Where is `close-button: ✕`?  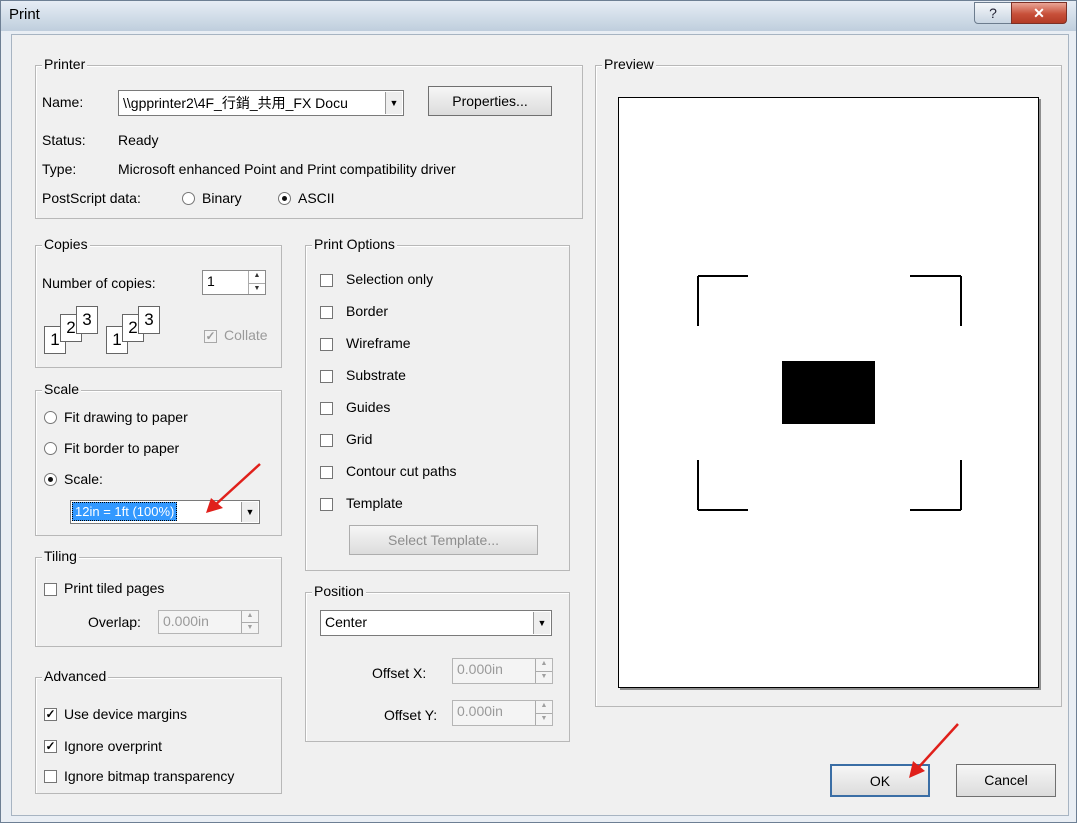
close-button: ✕ is located at coordinates (1039, 13).